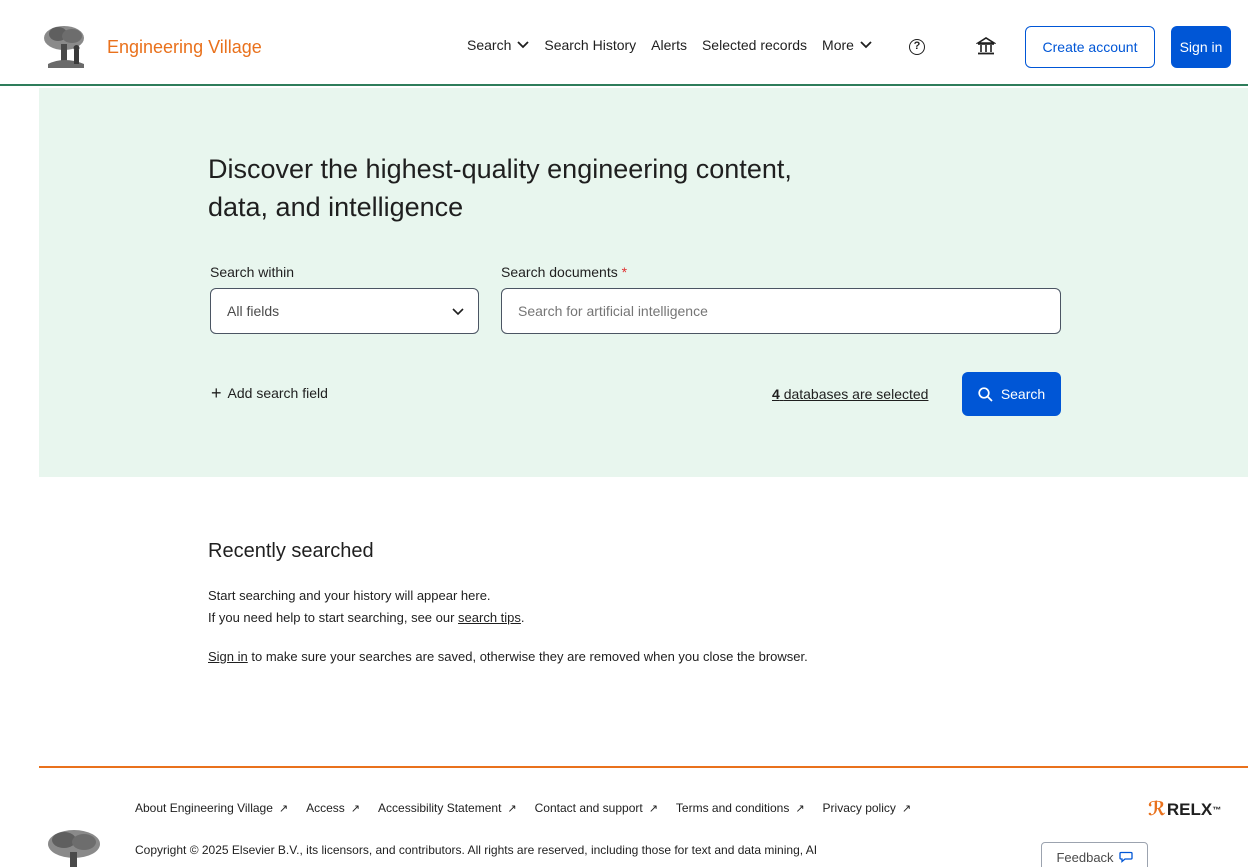  What do you see at coordinates (1090, 47) in the screenshot?
I see `create-account-button: Create account` at bounding box center [1090, 47].